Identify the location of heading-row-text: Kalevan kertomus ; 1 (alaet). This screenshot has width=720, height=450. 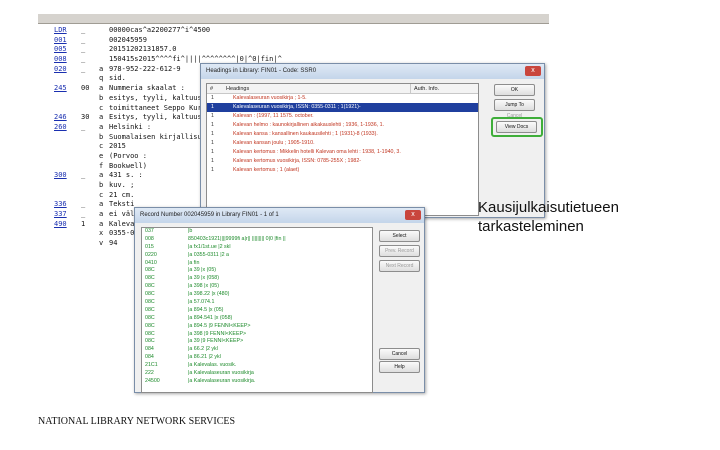
(266, 170).